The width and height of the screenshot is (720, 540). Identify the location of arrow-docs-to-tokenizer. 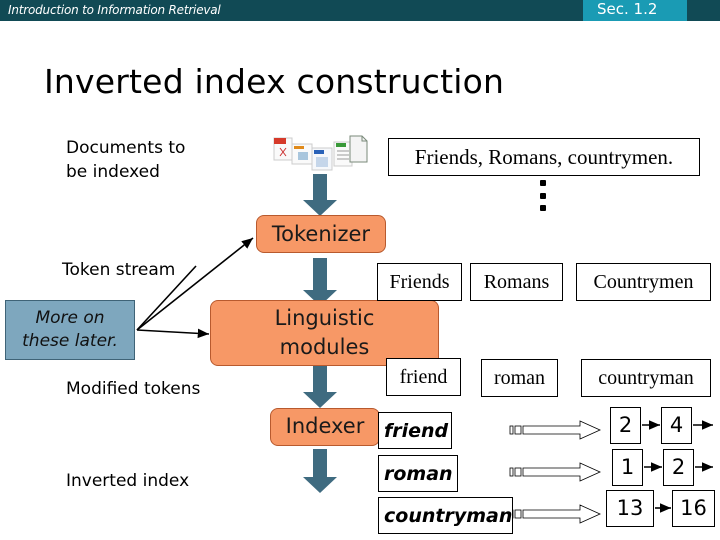
(320, 195).